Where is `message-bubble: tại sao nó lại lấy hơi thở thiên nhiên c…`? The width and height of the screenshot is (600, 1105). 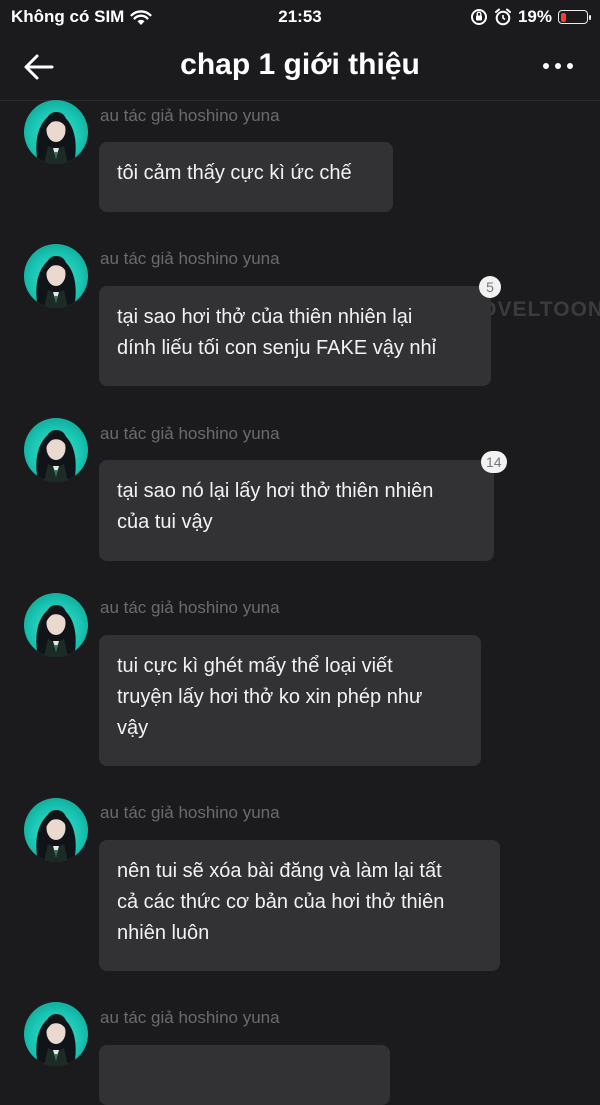
message-bubble: tại sao nó lại lấy hơi thở thiên nhiên c… is located at coordinates (296, 510).